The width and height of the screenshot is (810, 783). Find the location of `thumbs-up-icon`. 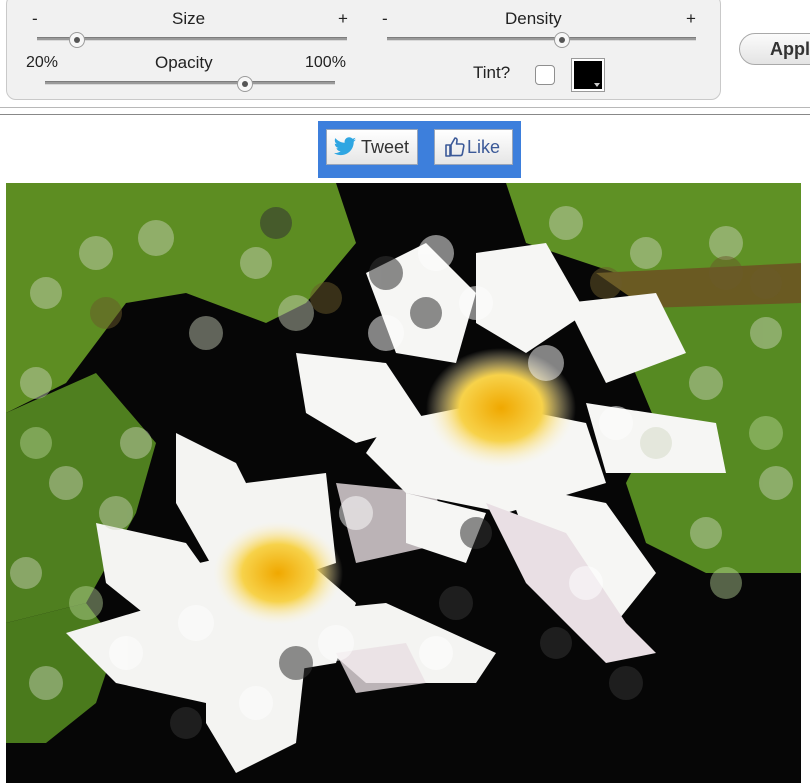

thumbs-up-icon is located at coordinates (455, 147).